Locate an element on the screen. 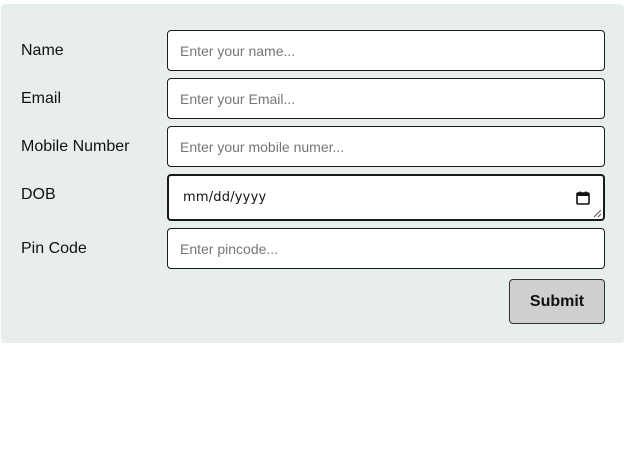  mobile-number-label: Mobile Number is located at coordinates (75, 146).